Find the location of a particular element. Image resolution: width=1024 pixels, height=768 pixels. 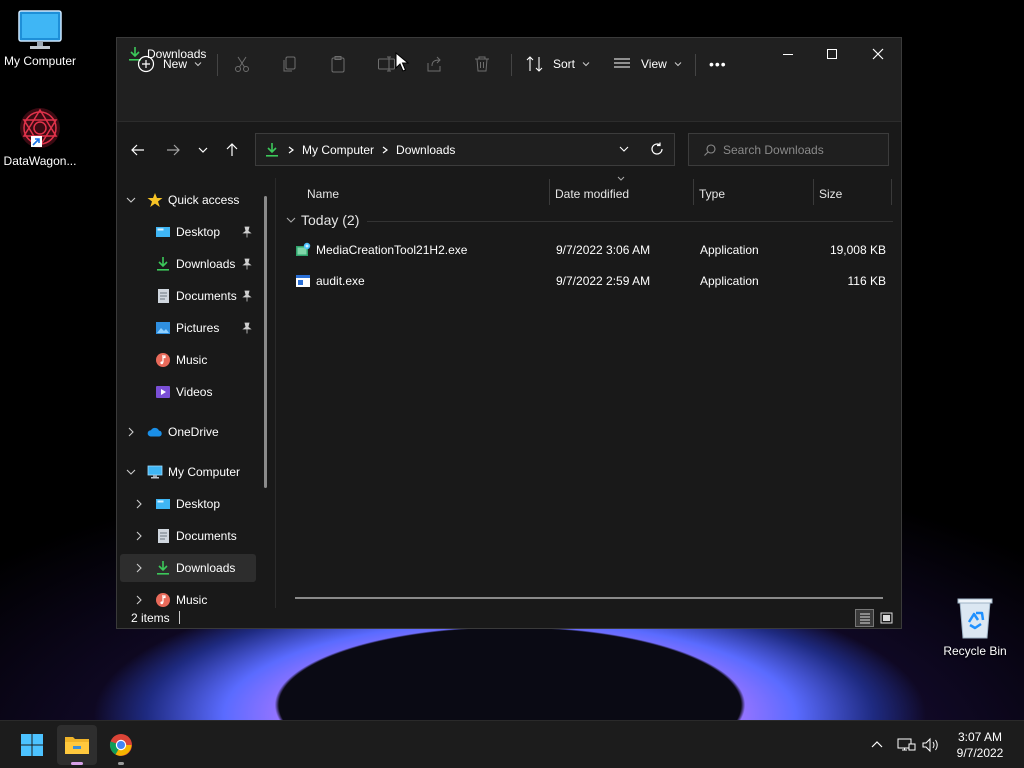

volume-button is located at coordinates (931, 744).